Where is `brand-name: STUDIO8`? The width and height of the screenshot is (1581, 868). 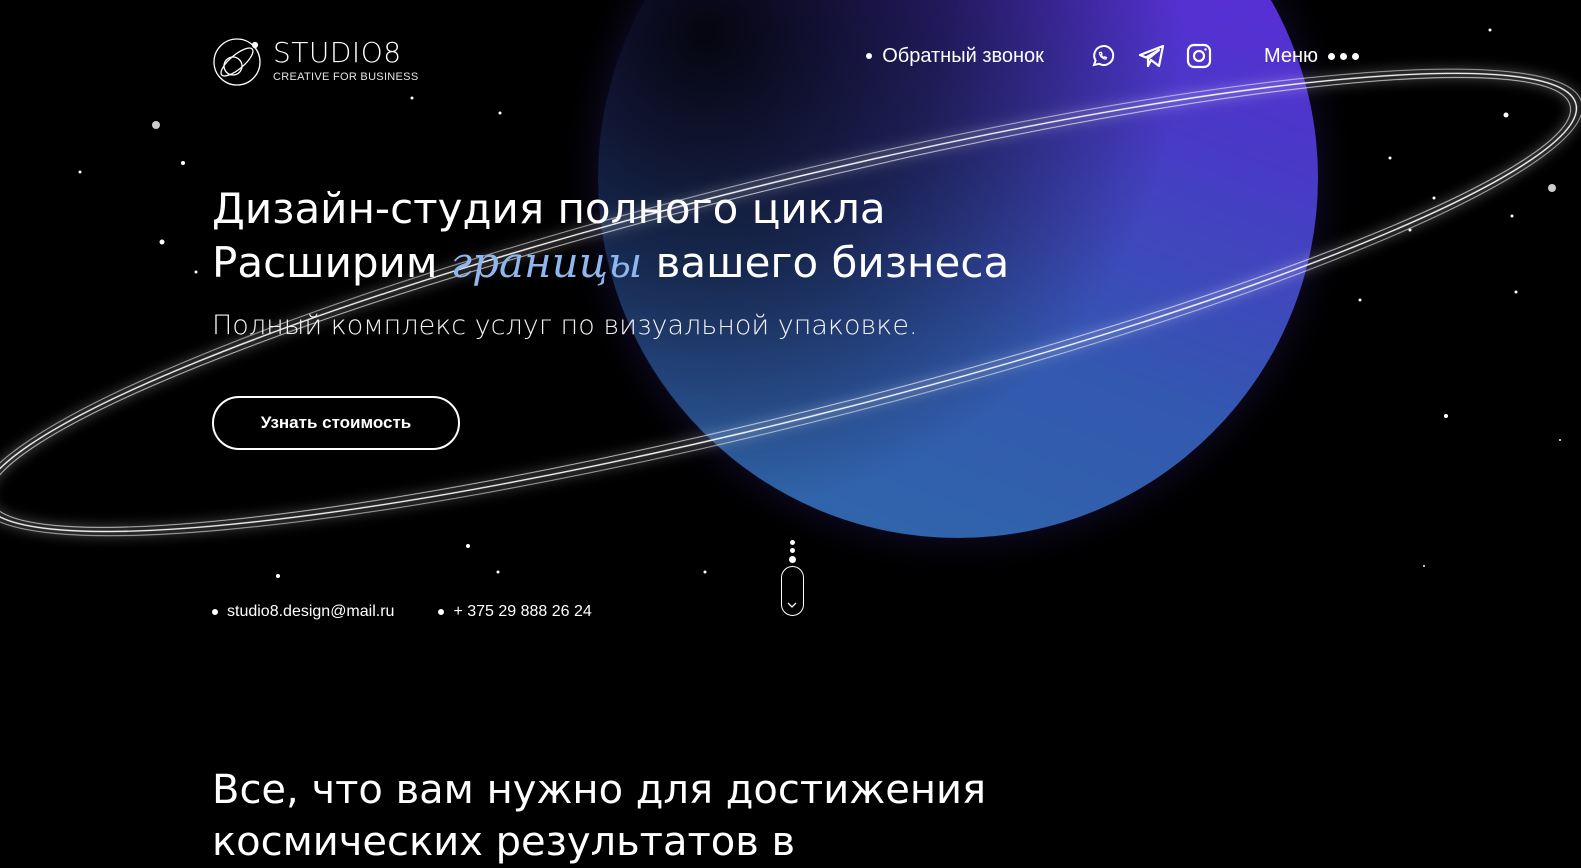
brand-name: STUDIO8 is located at coordinates (337, 52).